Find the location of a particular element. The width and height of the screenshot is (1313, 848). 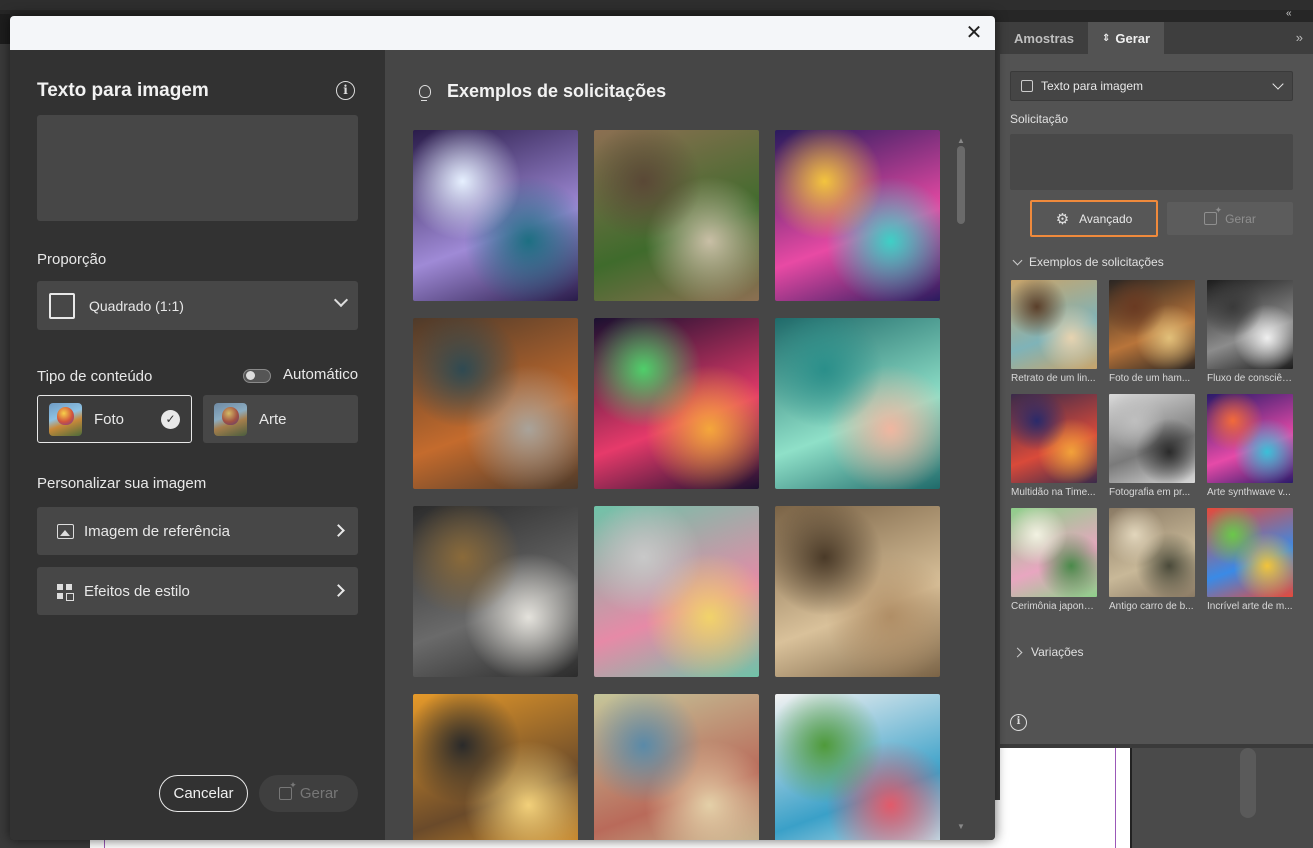

mode-select: Texto para imagem is located at coordinates (1151, 86).